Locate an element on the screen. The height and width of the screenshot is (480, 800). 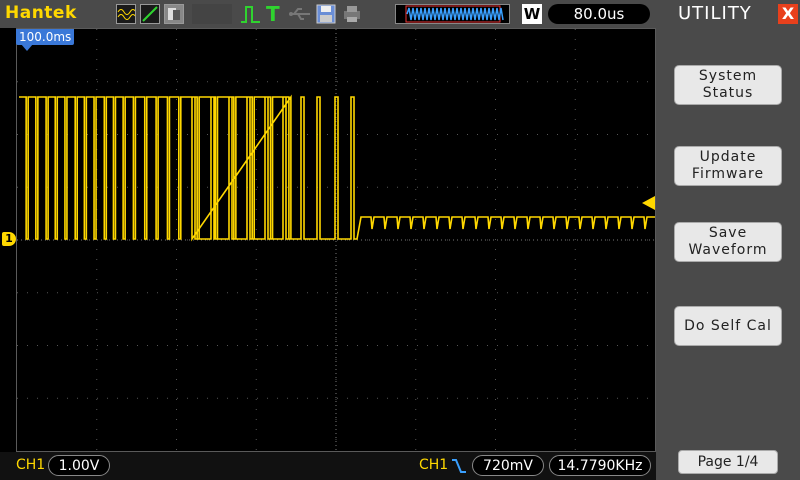
trigger-slope-icon is located at coordinates (459, 468).